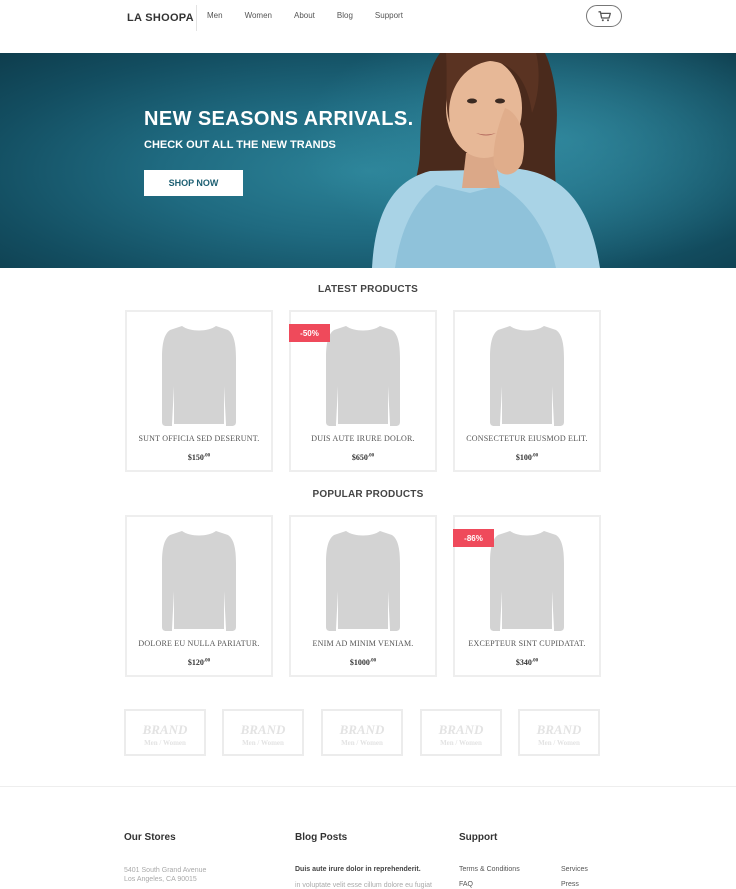  What do you see at coordinates (570, 884) in the screenshot?
I see `support-link-press: Press` at bounding box center [570, 884].